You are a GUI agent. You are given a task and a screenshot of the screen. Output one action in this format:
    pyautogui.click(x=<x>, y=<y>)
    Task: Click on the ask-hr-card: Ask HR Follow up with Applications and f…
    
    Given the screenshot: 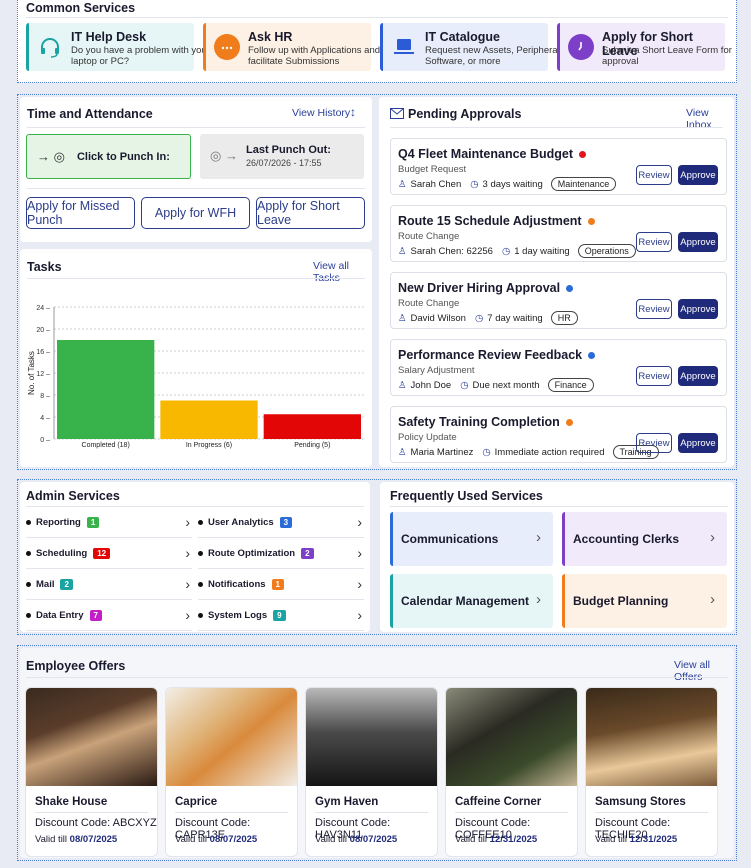 What is the action you would take?
    pyautogui.click(x=291, y=47)
    